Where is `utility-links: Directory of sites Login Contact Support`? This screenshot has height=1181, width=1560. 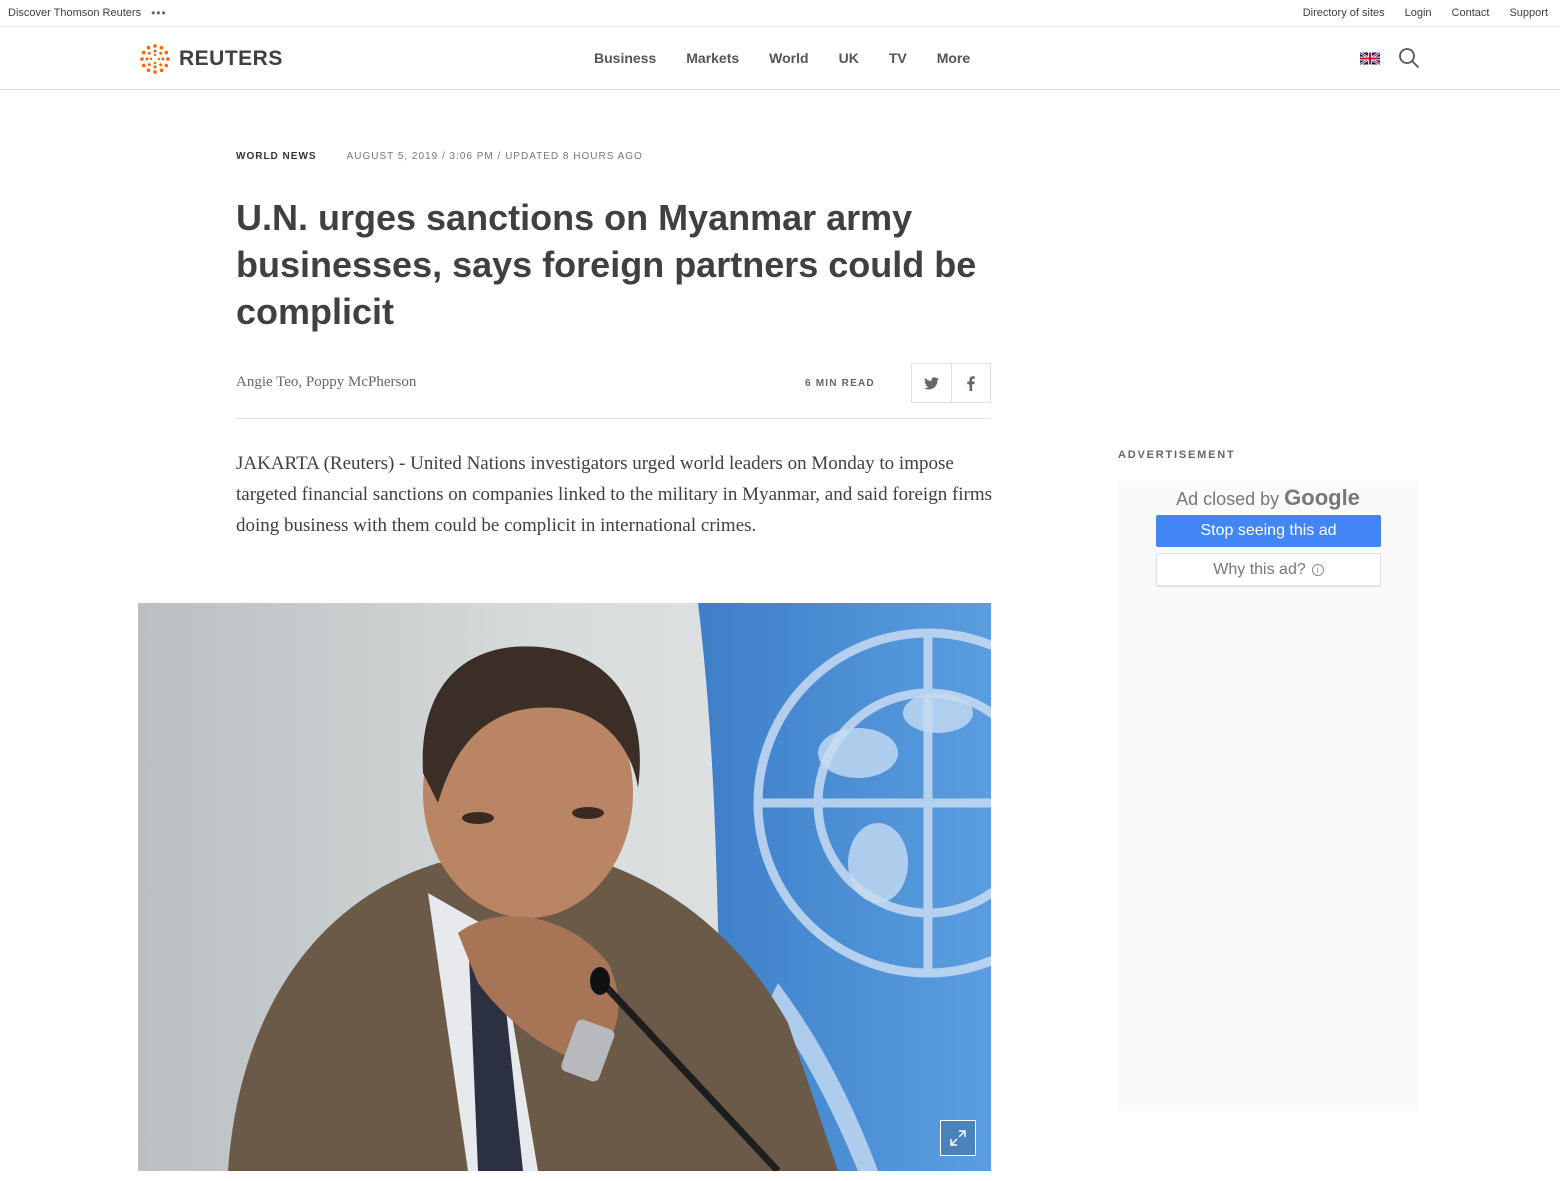 utility-links: Directory of sites Login Contact Support is located at coordinates (1415, 13).